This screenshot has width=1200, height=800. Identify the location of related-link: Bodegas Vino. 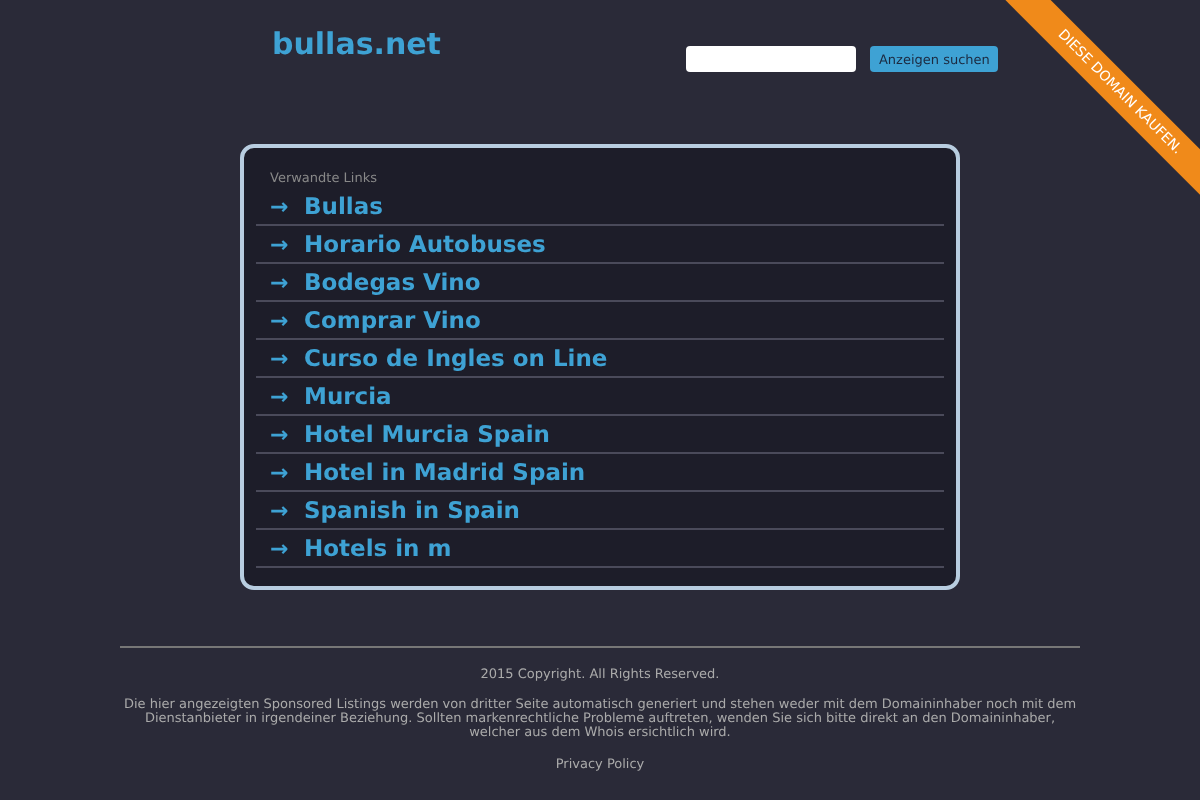
(392, 282).